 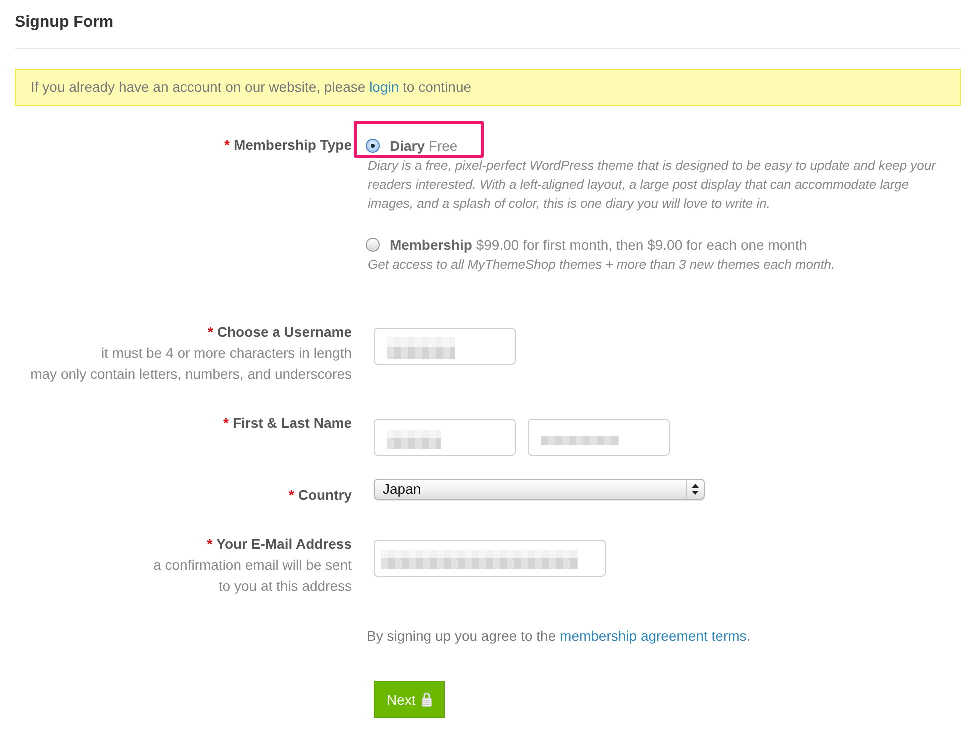 I want to click on option-label: Membership $99.00 for first month, then $9.00 for each one month, so click(x=599, y=245).